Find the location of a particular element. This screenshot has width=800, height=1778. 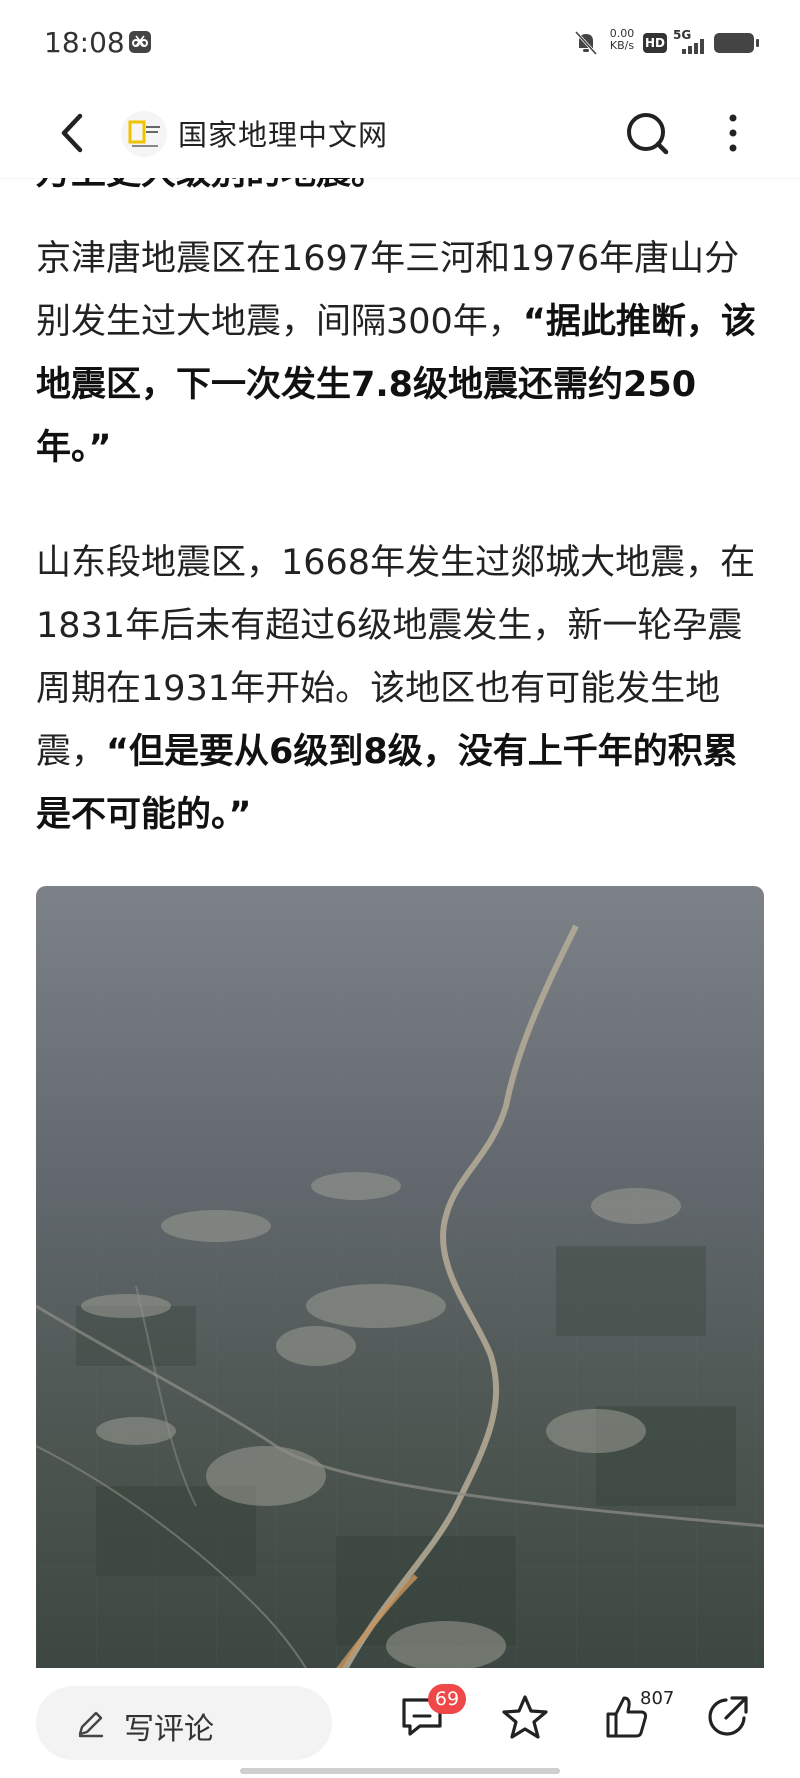

share-icon is located at coordinates (728, 1716).